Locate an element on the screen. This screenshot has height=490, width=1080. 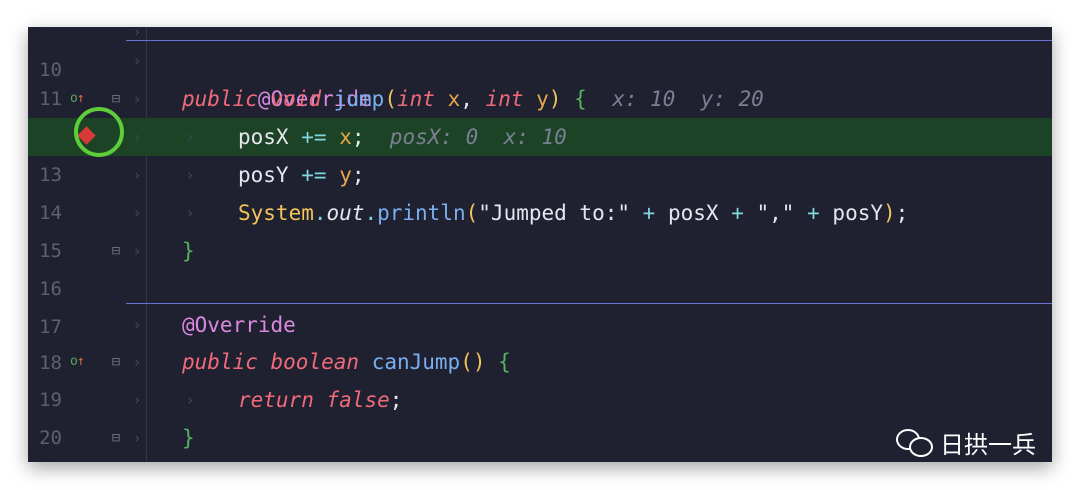
code-line: 19 o↑ ⊟ › public boolean canJump() { is located at coordinates (540, 377).